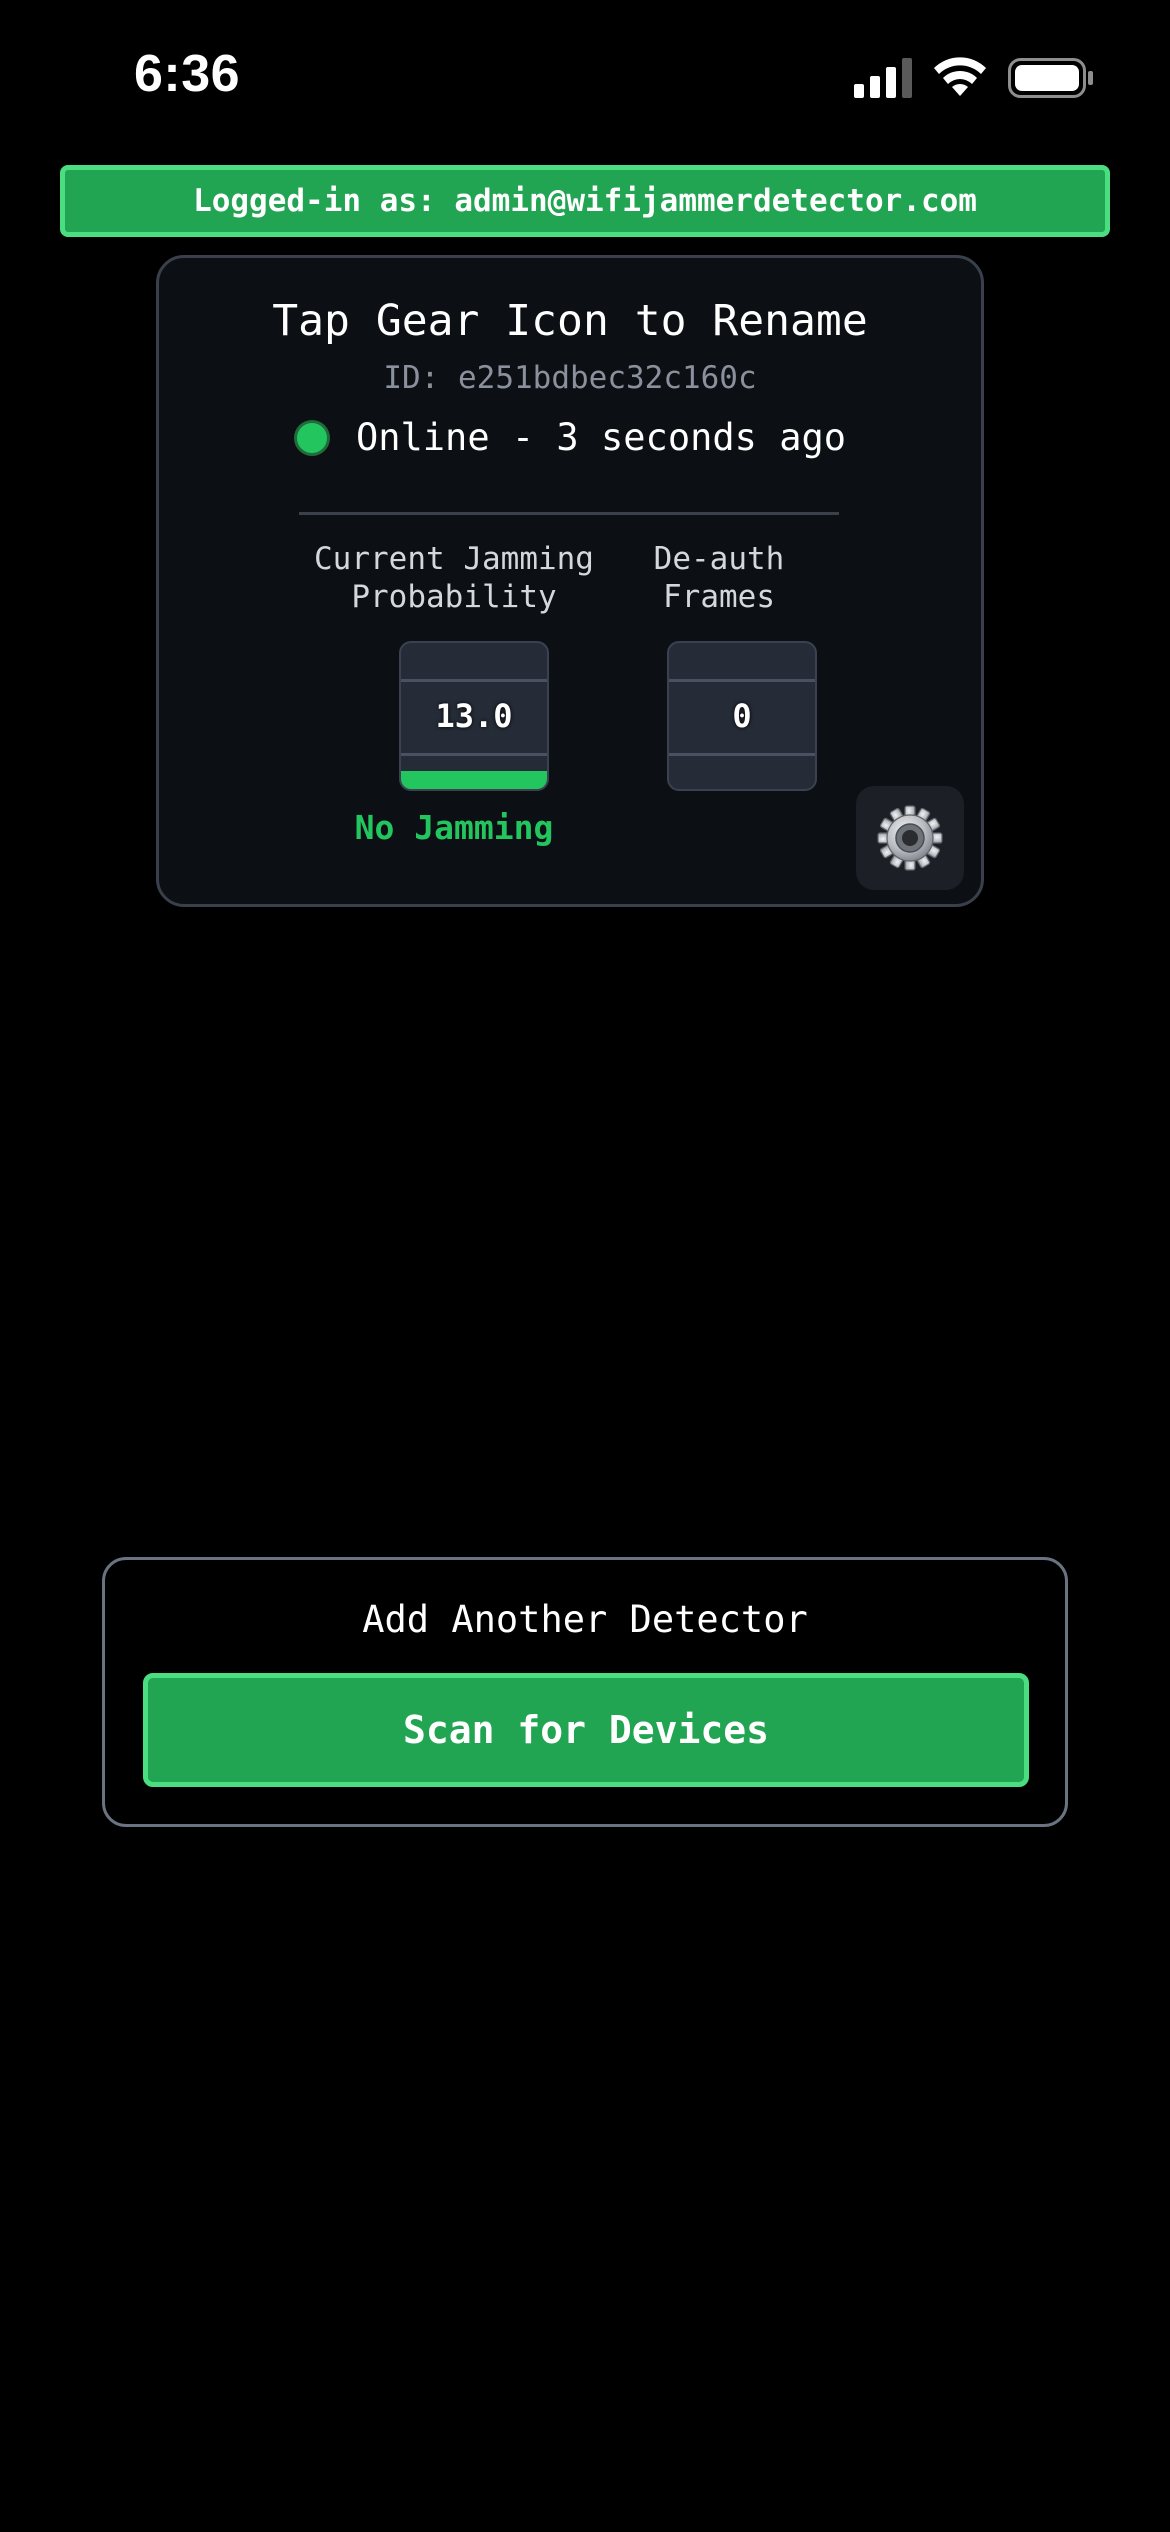 The image size is (1170, 2532). What do you see at coordinates (569, 513) in the screenshot?
I see `divider` at bounding box center [569, 513].